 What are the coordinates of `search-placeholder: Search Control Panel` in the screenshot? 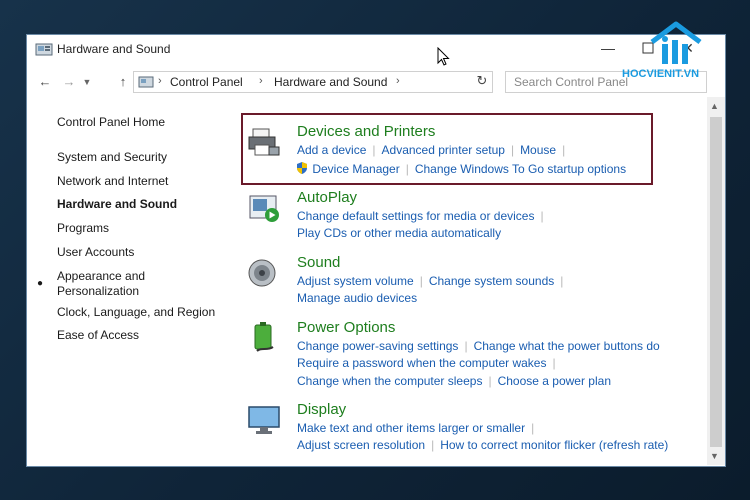 It's located at (571, 82).